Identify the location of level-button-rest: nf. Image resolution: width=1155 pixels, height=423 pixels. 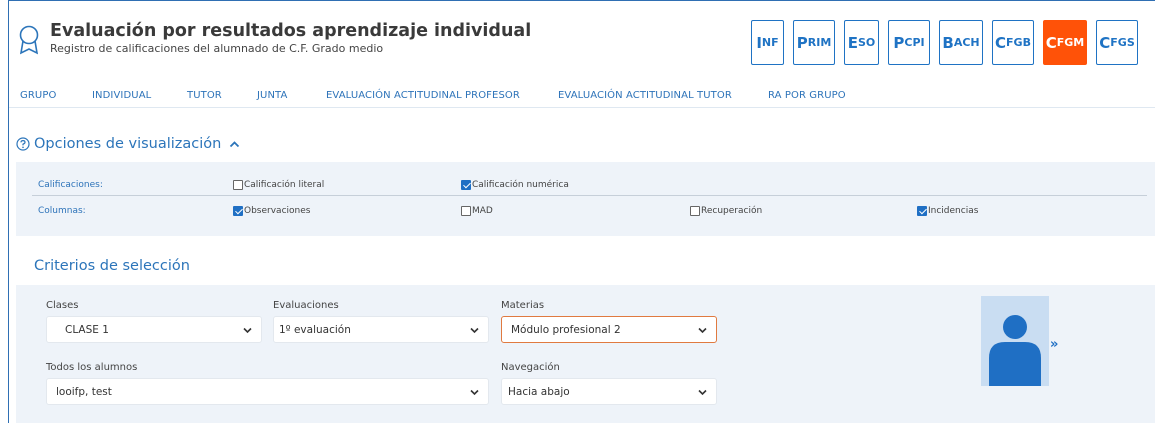
(770, 42).